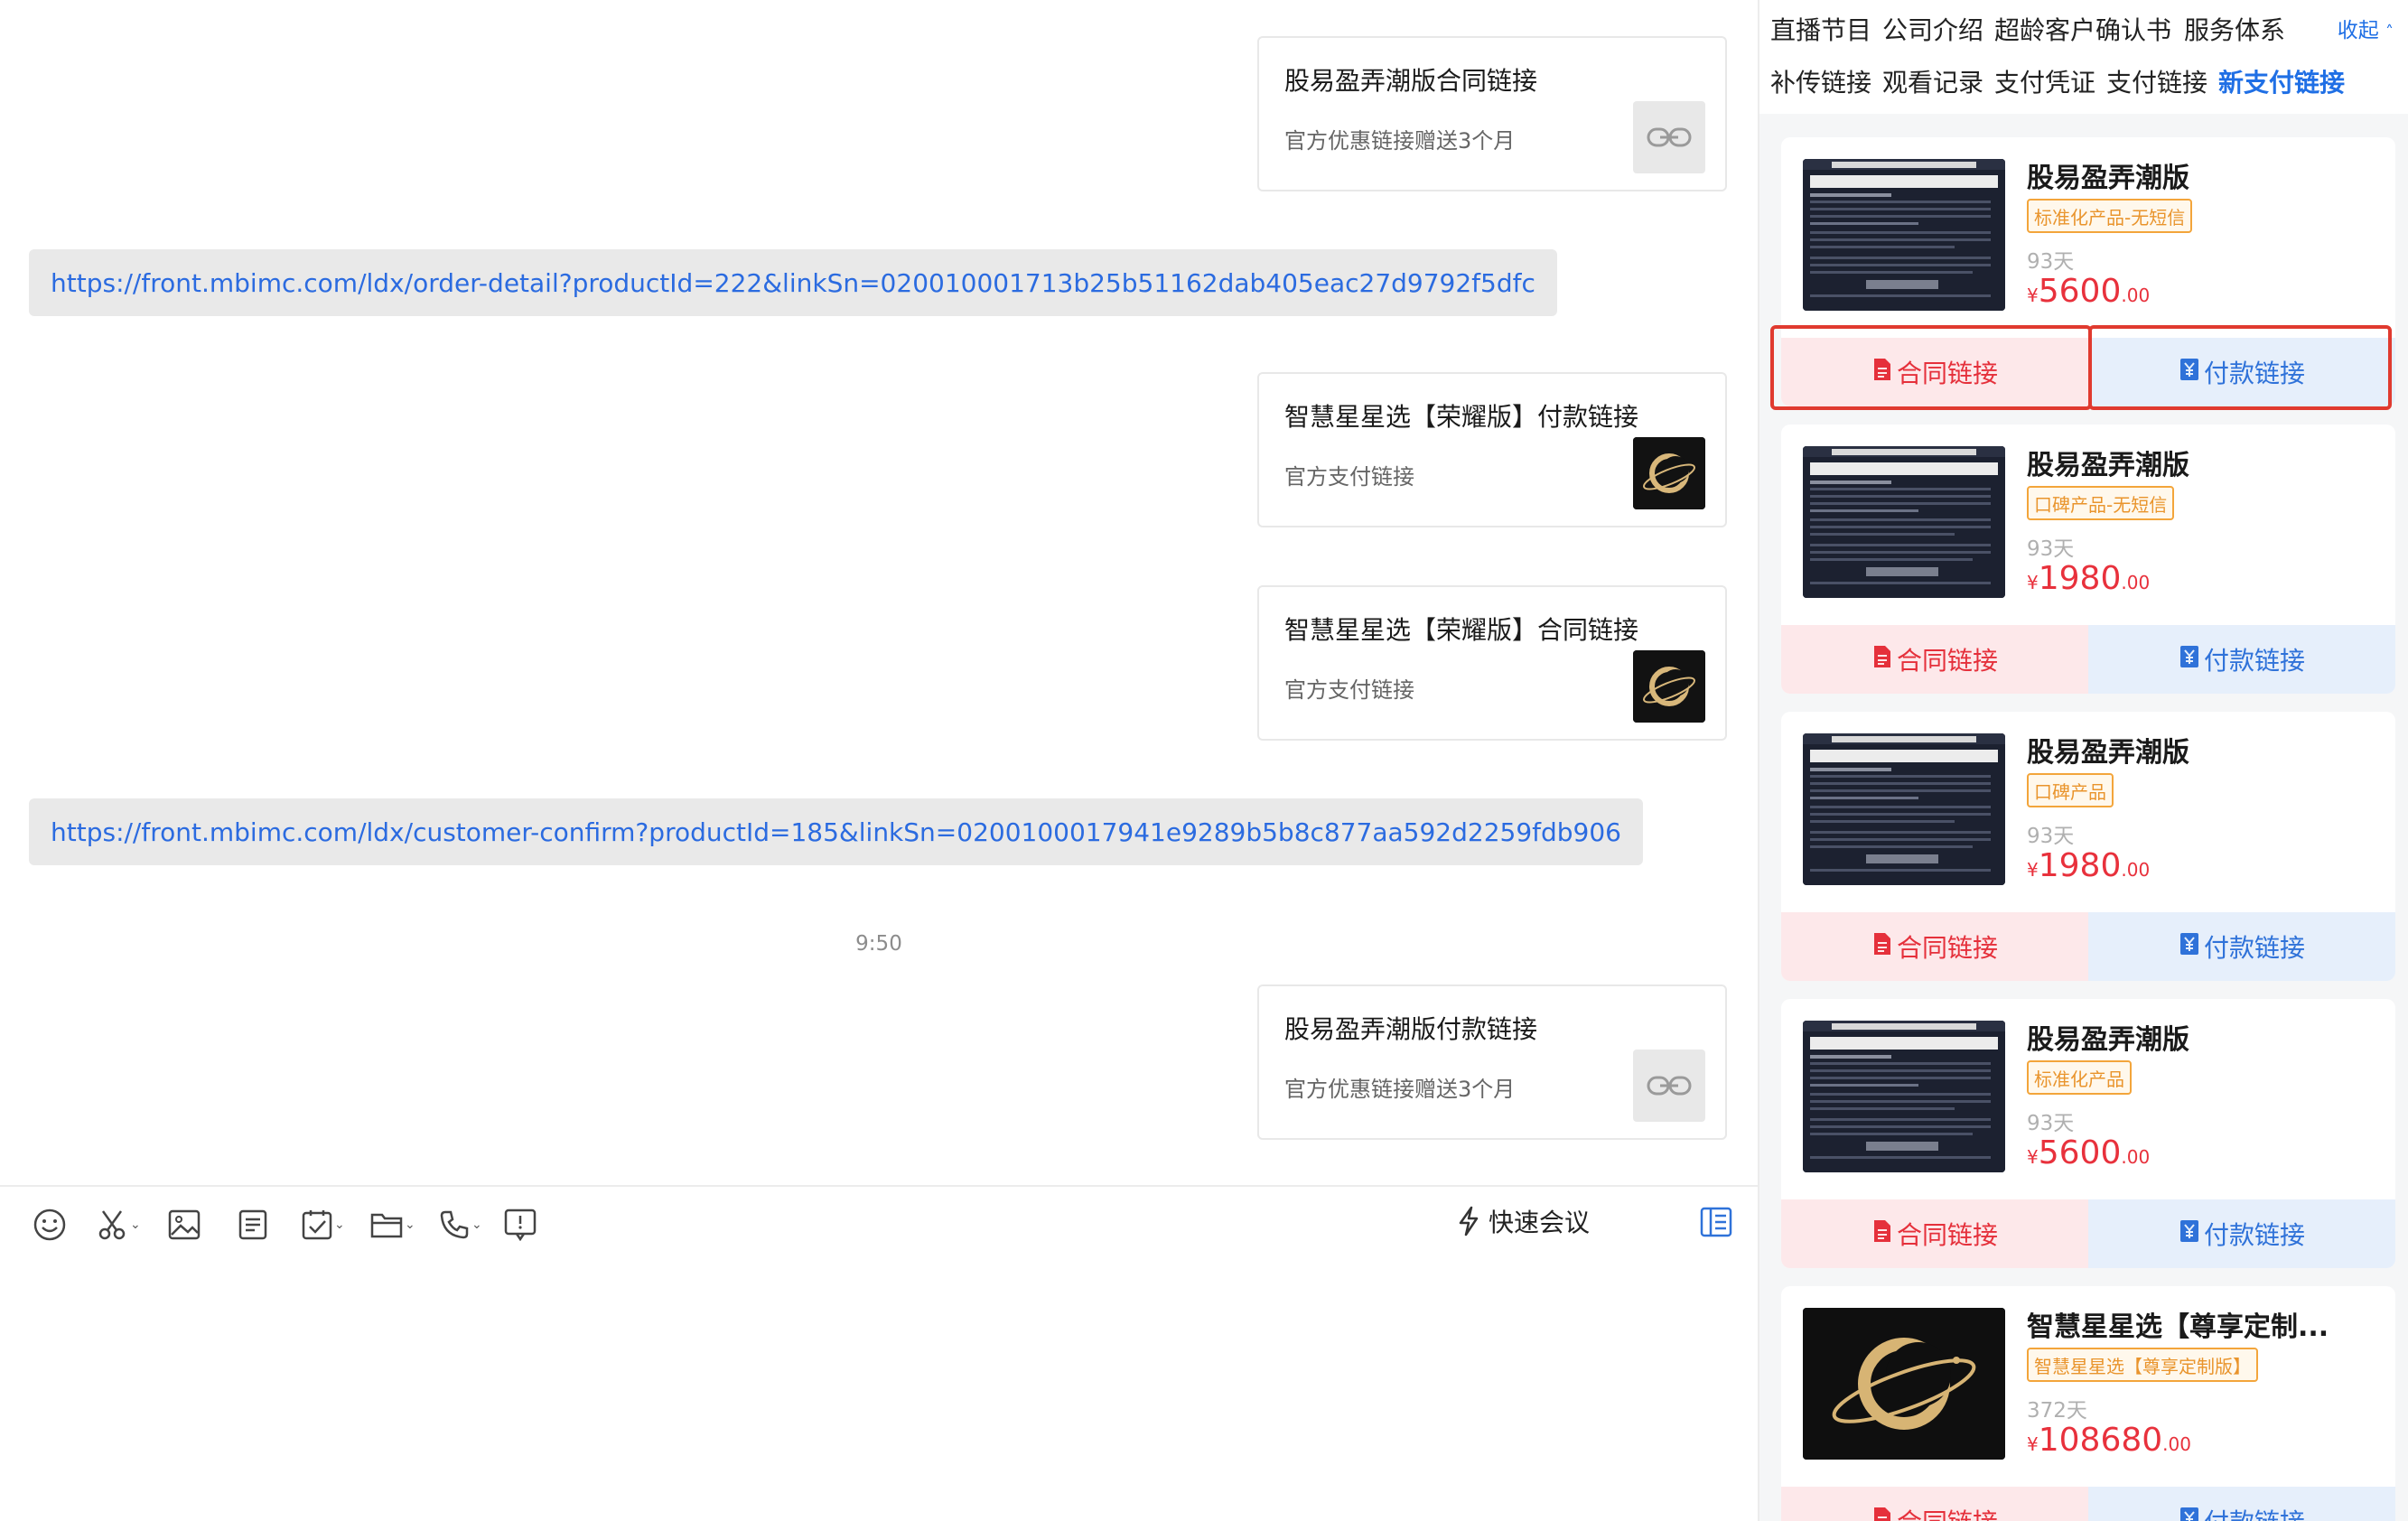 The width and height of the screenshot is (2408, 1521). What do you see at coordinates (392, 1225) in the screenshot?
I see `folder-icon: ⌄` at bounding box center [392, 1225].